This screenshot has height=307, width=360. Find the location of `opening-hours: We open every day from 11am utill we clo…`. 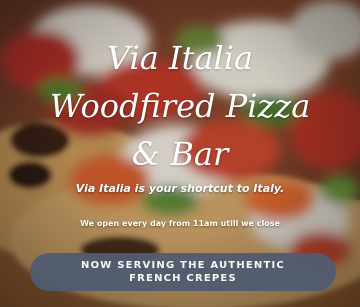

opening-hours: We open every day from 11am utill we clo… is located at coordinates (180, 223).